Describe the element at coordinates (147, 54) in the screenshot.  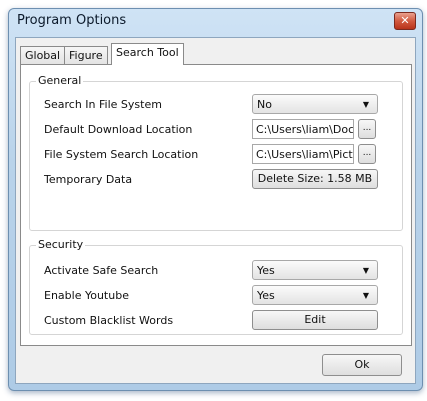
I see `tab-search-tool: Search Tool` at that location.